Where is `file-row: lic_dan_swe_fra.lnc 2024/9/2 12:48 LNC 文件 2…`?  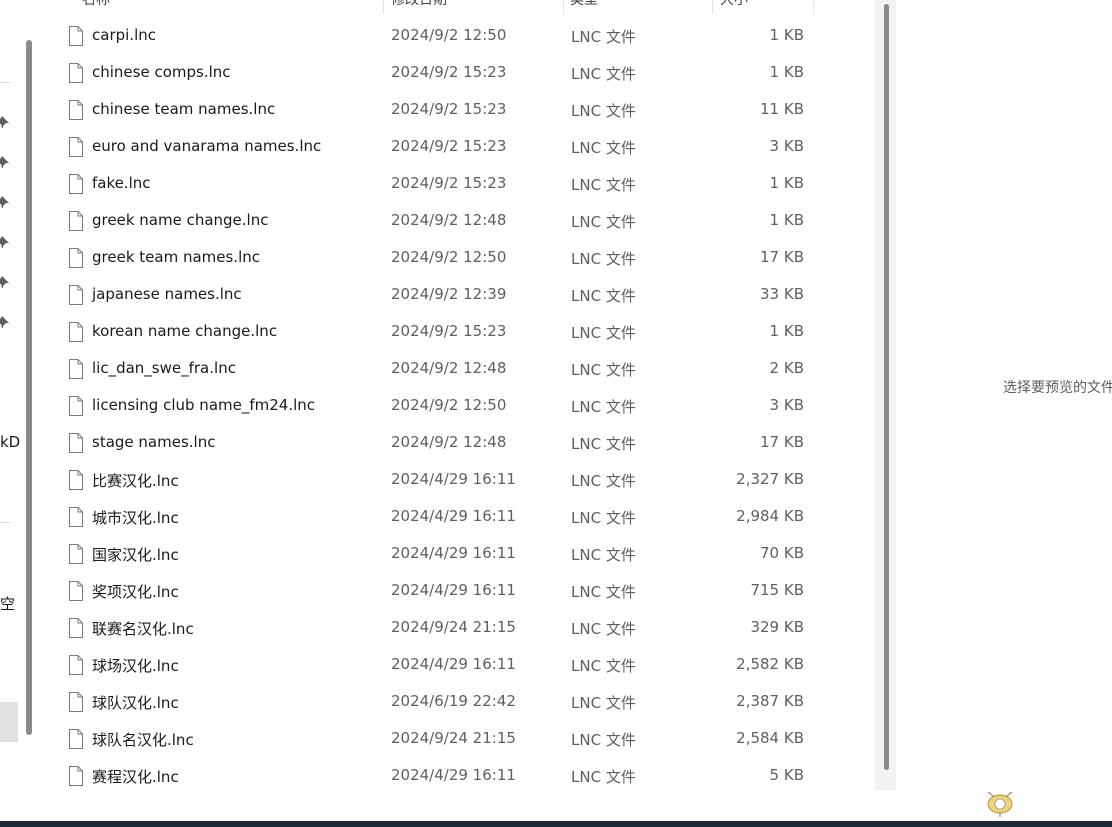 file-row: lic_dan_swe_fra.lnc 2024/9/2 12:48 LNC 文件 2… is located at coordinates (457, 369).